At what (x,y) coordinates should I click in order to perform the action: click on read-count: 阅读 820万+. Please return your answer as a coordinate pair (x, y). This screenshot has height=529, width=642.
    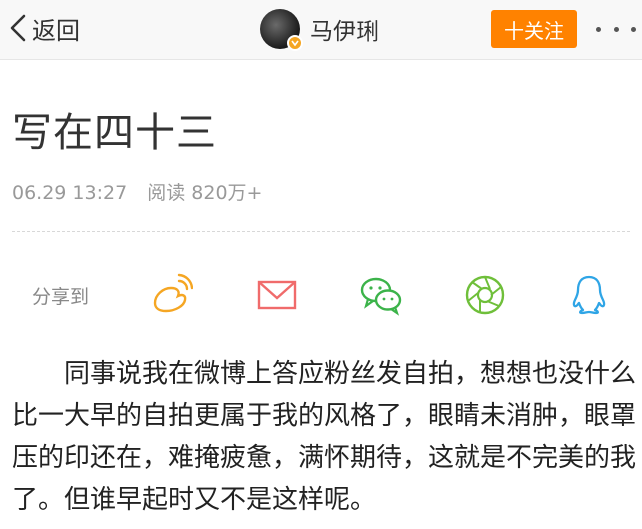
    Looking at the image, I should click on (205, 193).